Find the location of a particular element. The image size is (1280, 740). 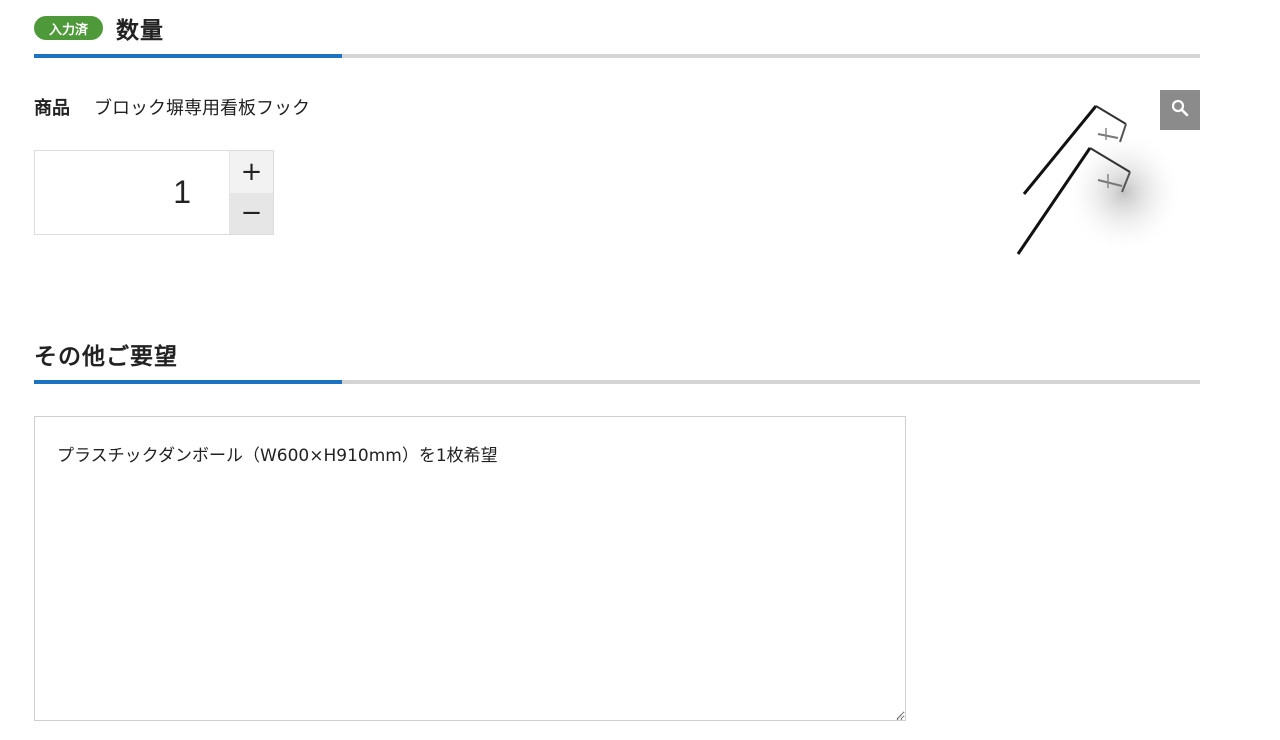

status-badge: 入力済 is located at coordinates (69, 28).